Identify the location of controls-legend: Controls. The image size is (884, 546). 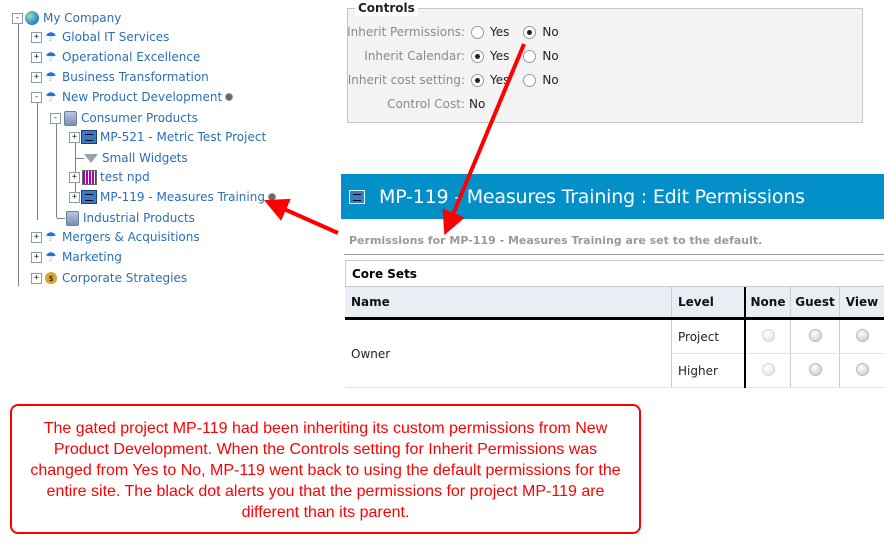
(386, 8).